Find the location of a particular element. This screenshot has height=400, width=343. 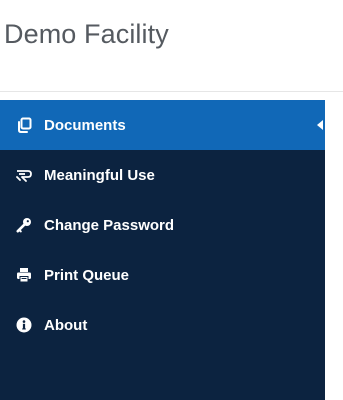

sidebar-item-about: About is located at coordinates (162, 325).